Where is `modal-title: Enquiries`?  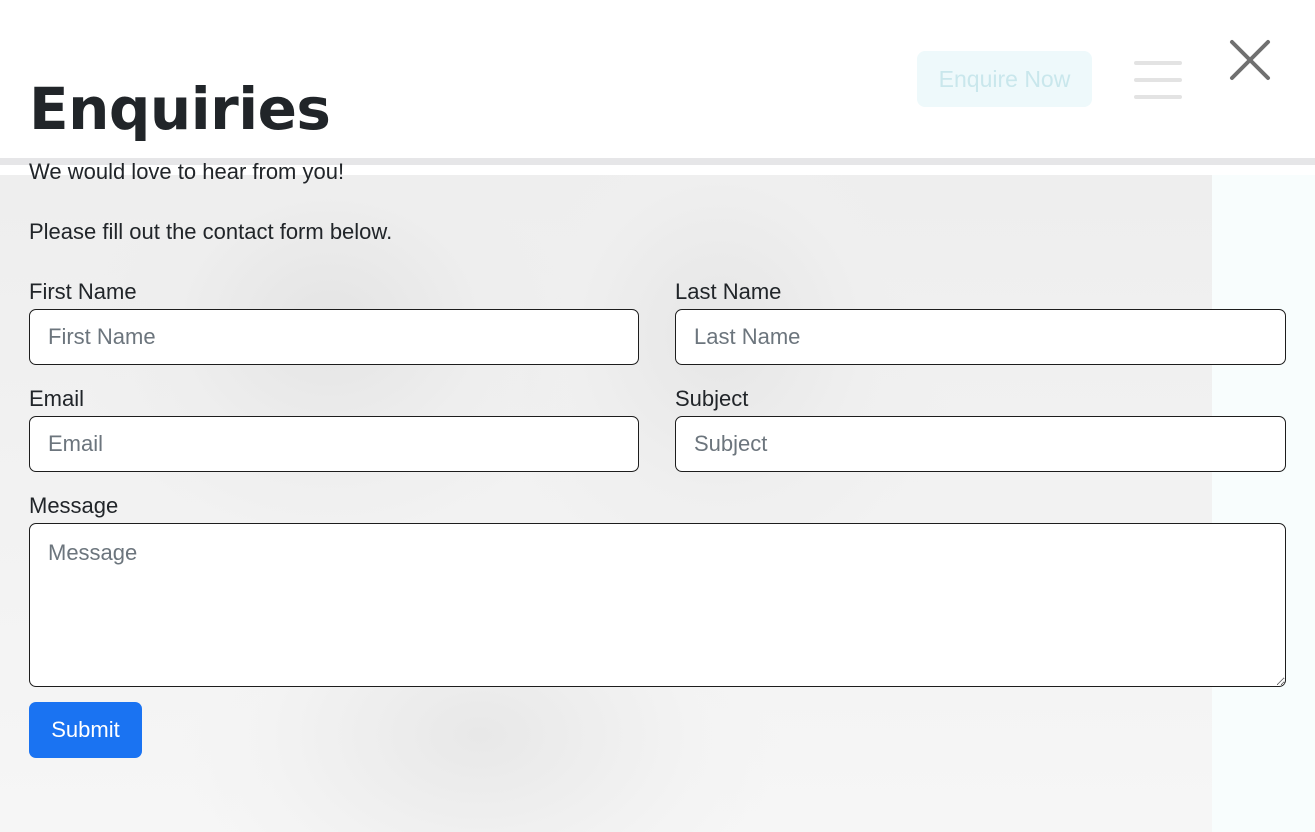 modal-title: Enquiries is located at coordinates (180, 109).